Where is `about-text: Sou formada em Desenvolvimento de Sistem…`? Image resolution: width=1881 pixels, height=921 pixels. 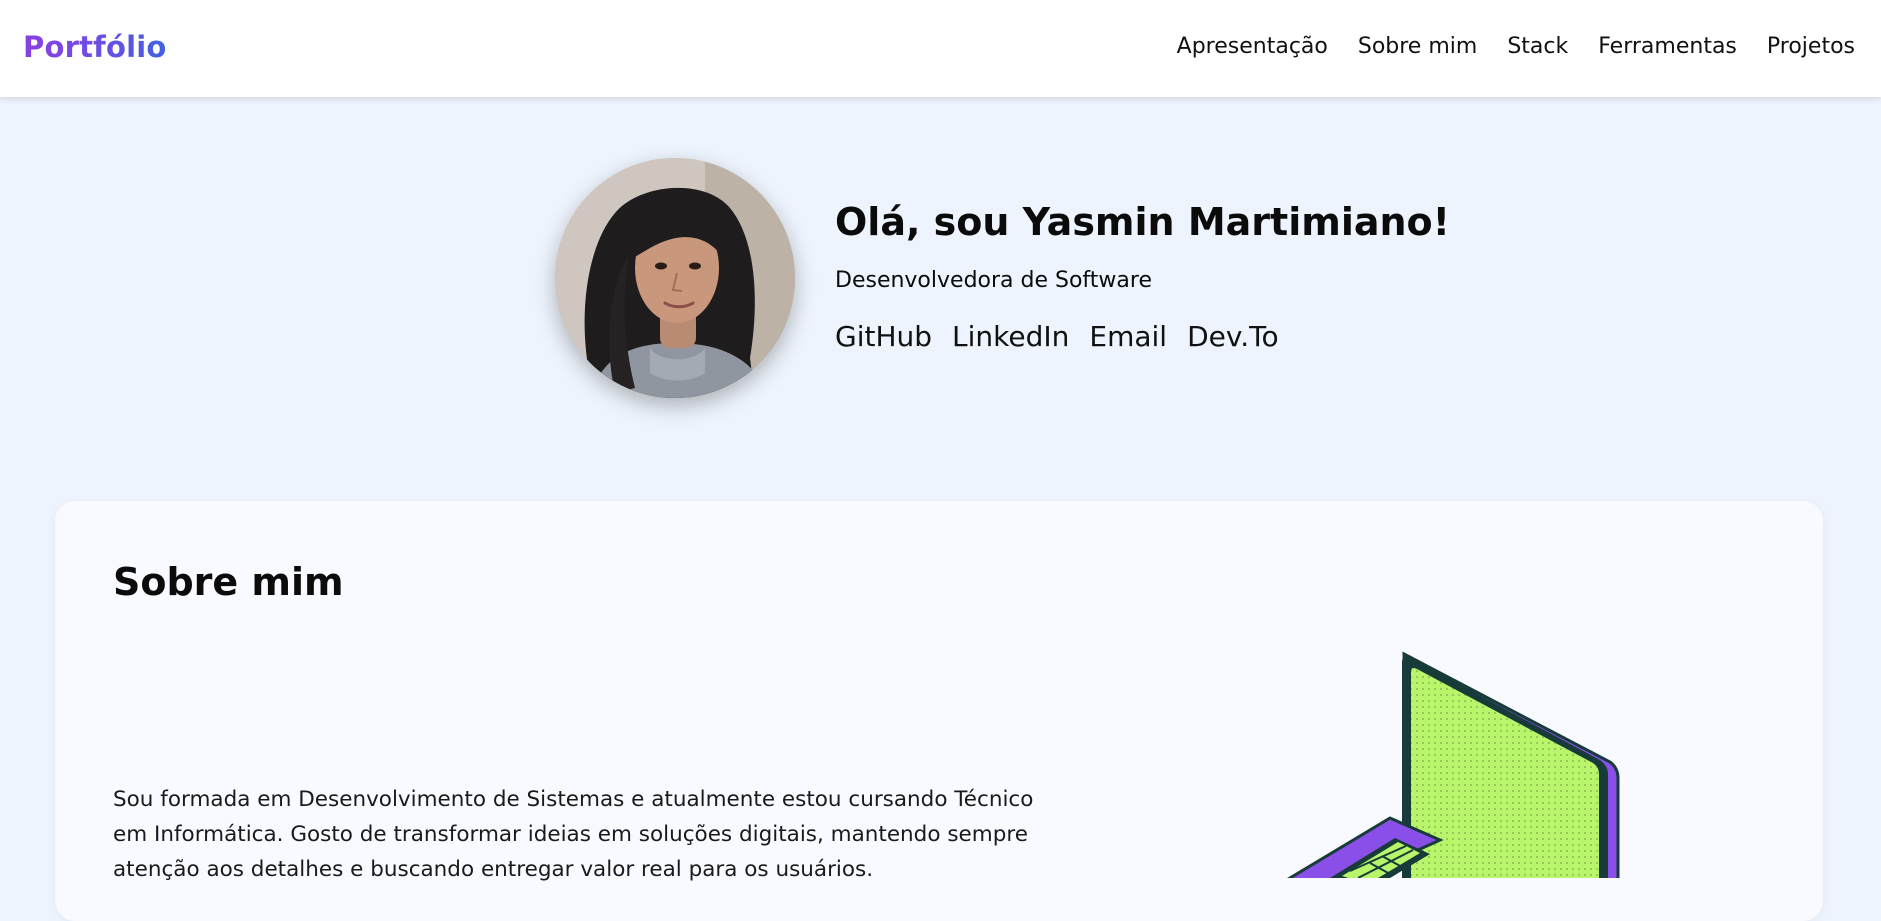 about-text: Sou formada em Desenvolvimento de Sistem… is located at coordinates (573, 834).